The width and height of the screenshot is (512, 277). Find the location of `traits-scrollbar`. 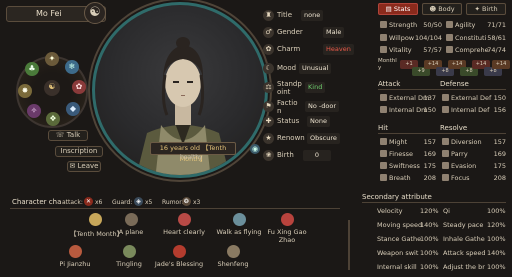

traits-scrollbar is located at coordinates (349, 245).